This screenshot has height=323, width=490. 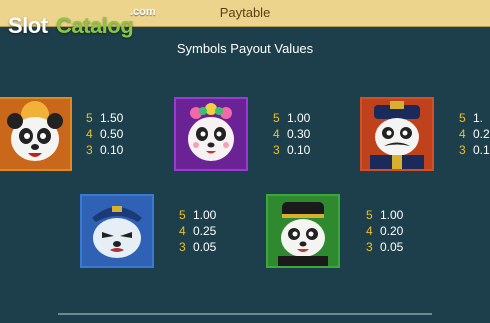 I want to click on payout-list-4: 5 1.00 4 0.25 3 0.05, so click(x=197, y=231).